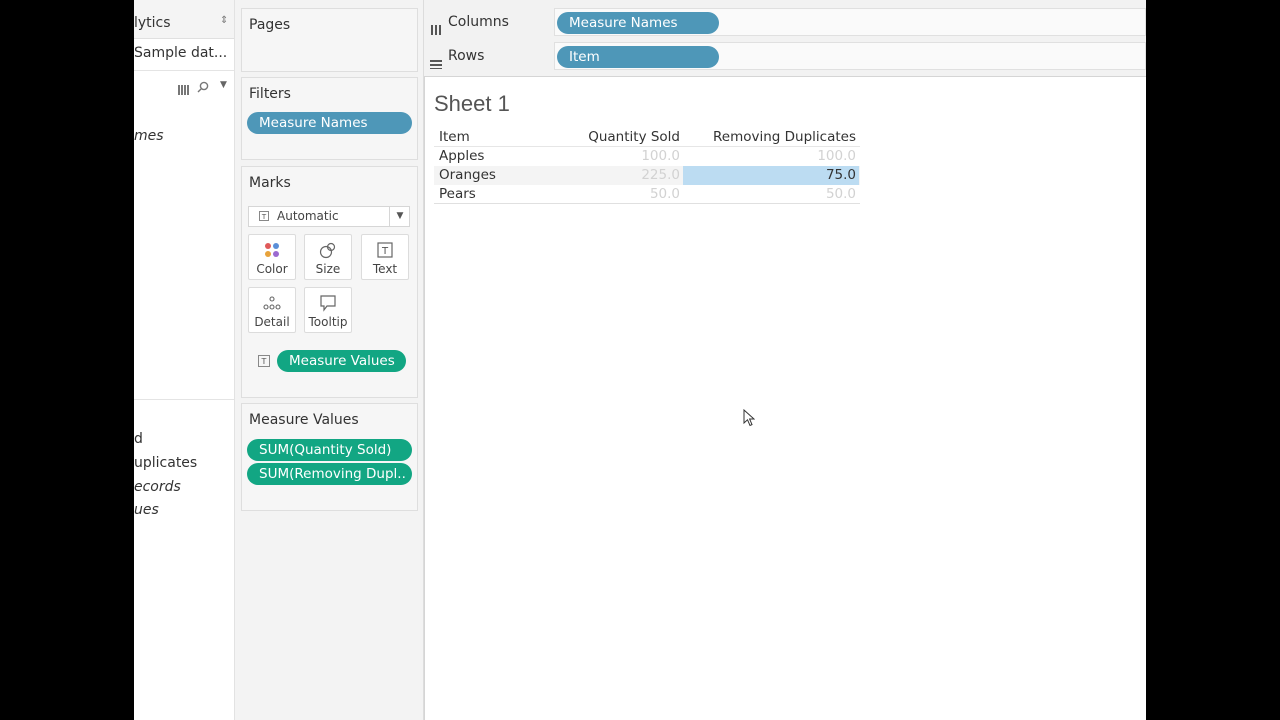 The image size is (1280, 720). What do you see at coordinates (272, 269) in the screenshot?
I see `color-label: Color` at bounding box center [272, 269].